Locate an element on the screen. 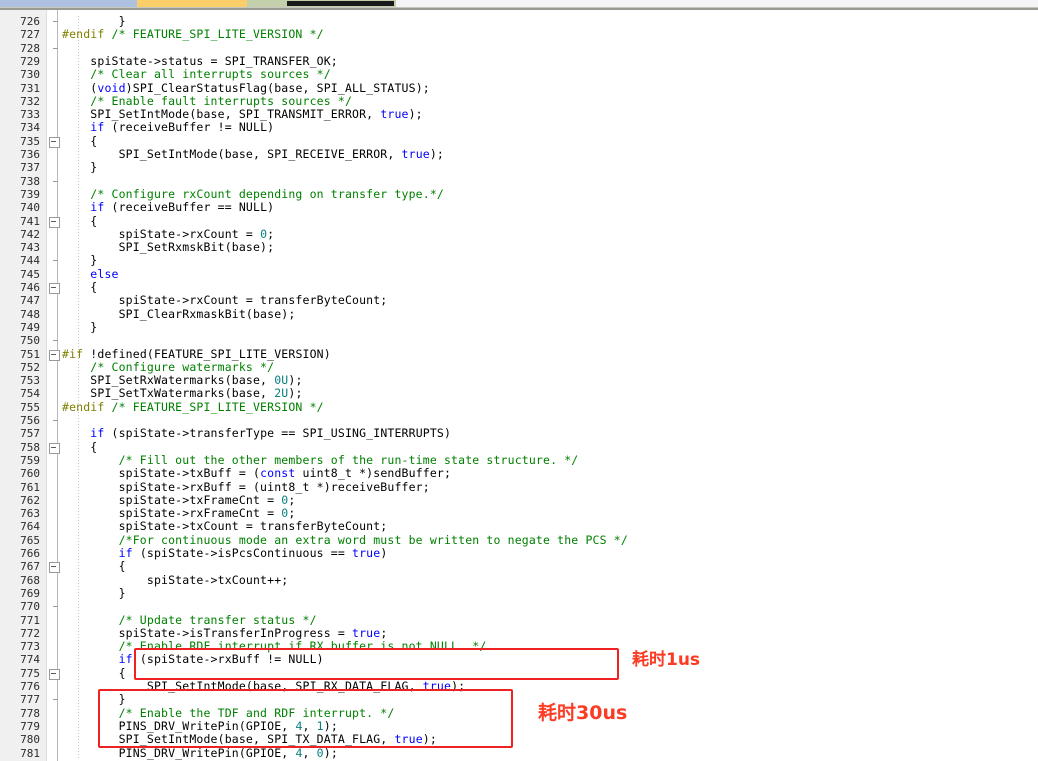  line-content: spiState->rxFrameCnt = 0; is located at coordinates (179, 513).